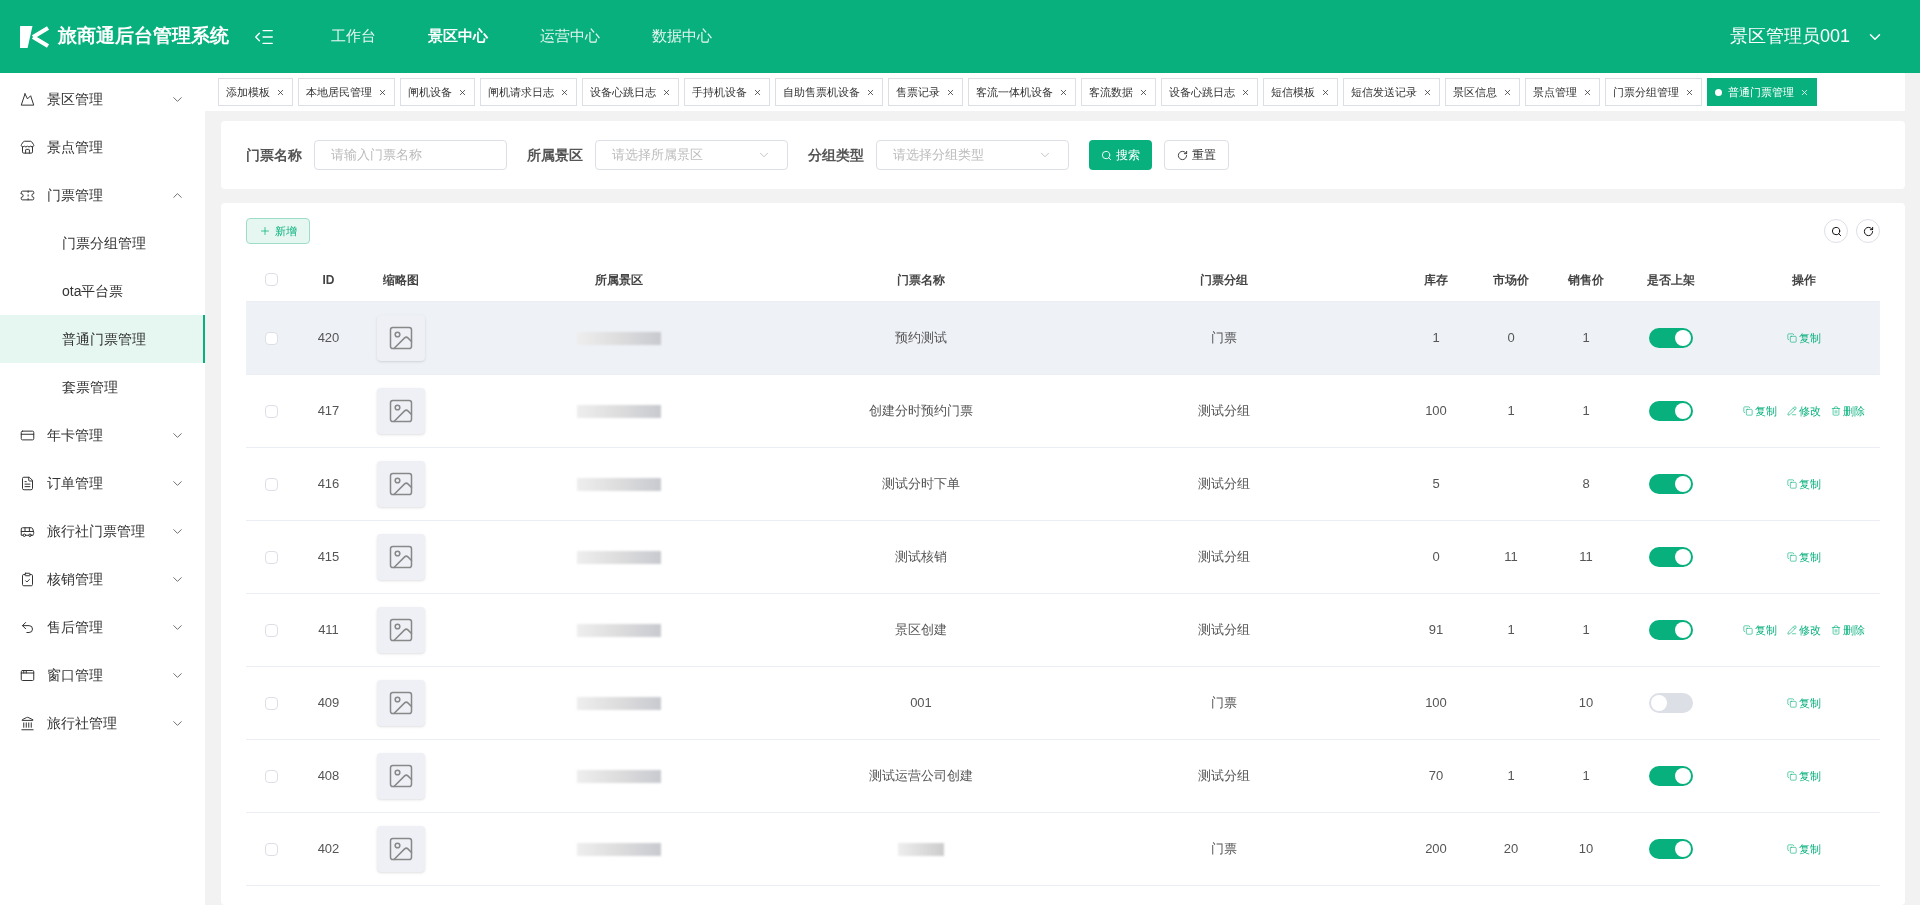  Describe the element at coordinates (102, 723) in the screenshot. I see `sidebar-menu-item: 旅行社管理` at that location.